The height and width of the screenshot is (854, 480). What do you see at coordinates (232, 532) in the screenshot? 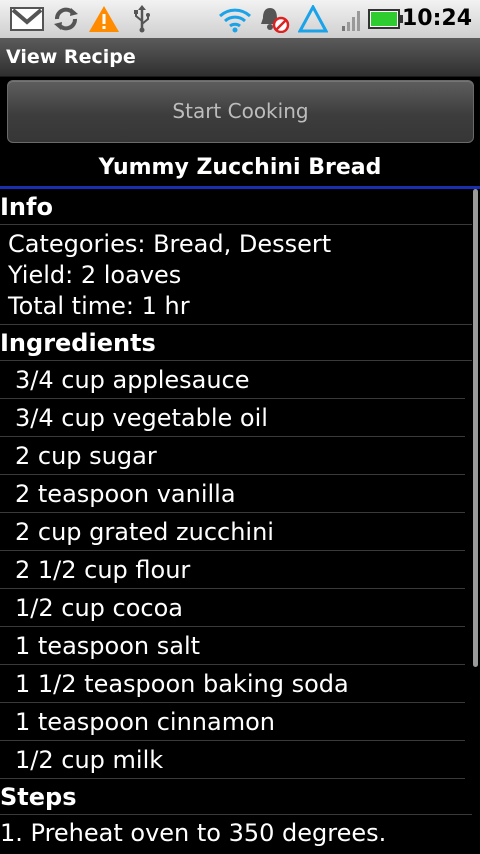
I see `ingredient-item: 2 cup grated zucchini` at bounding box center [232, 532].